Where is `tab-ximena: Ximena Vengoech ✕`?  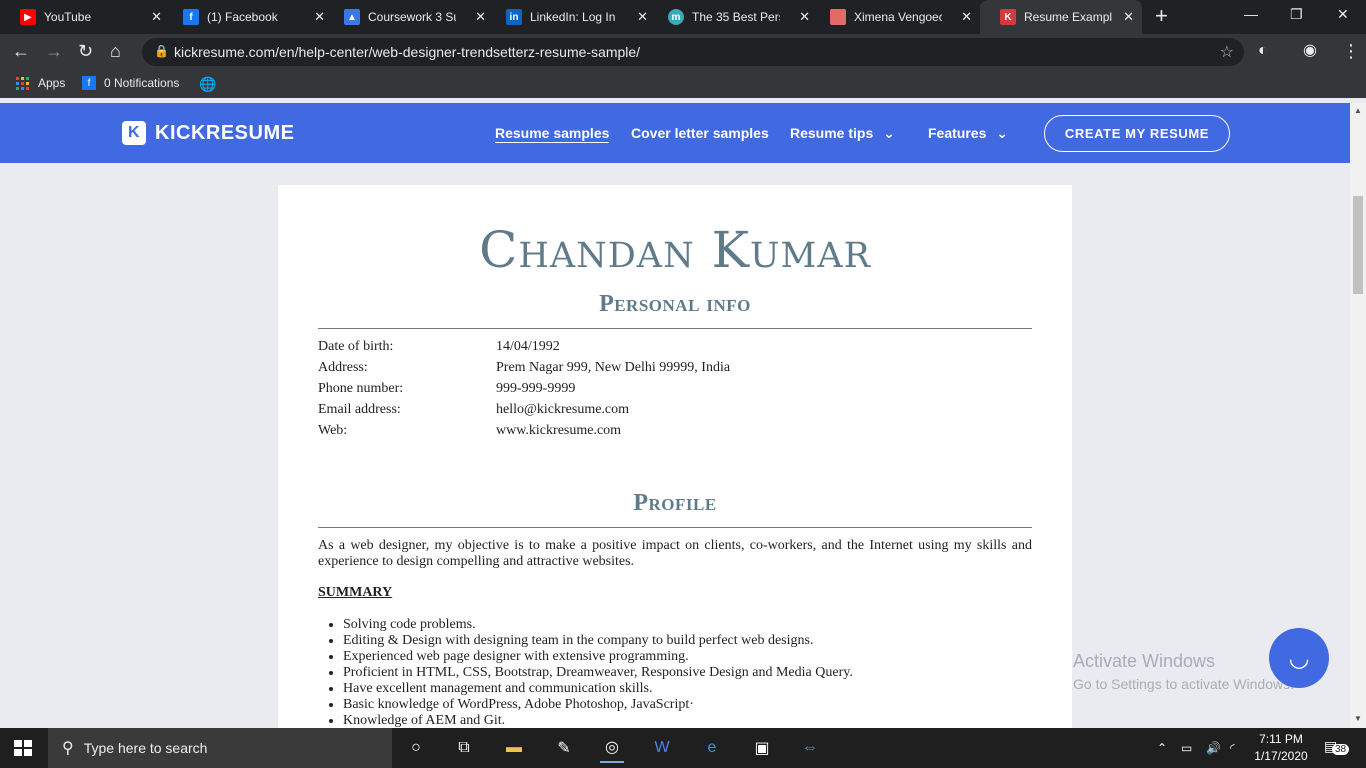 tab-ximena: Ximena Vengoech ✕ is located at coordinates (895, 17).